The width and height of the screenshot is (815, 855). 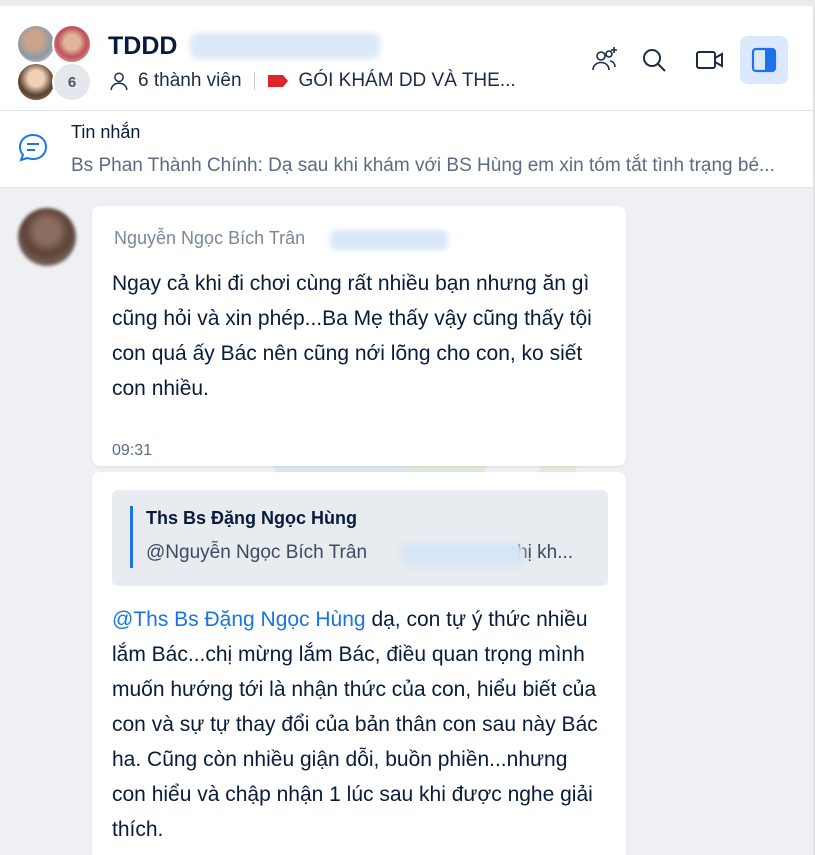 I want to click on quote-indicator, so click(x=131, y=537).